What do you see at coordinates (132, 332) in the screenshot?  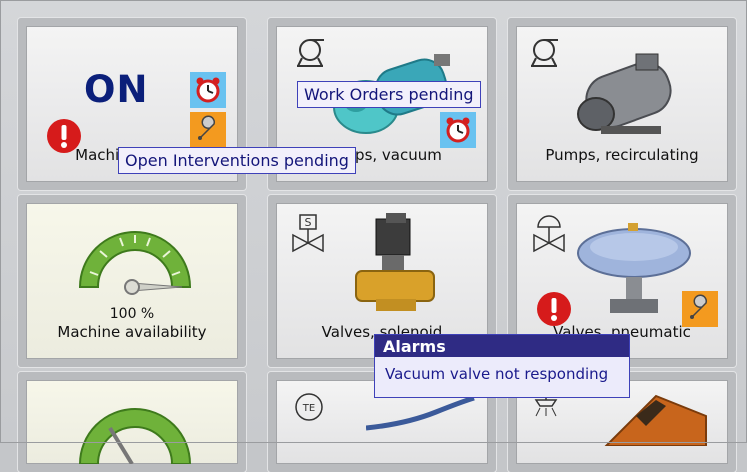 I see `tile-machine-availability-label: Machine availability` at bounding box center [132, 332].